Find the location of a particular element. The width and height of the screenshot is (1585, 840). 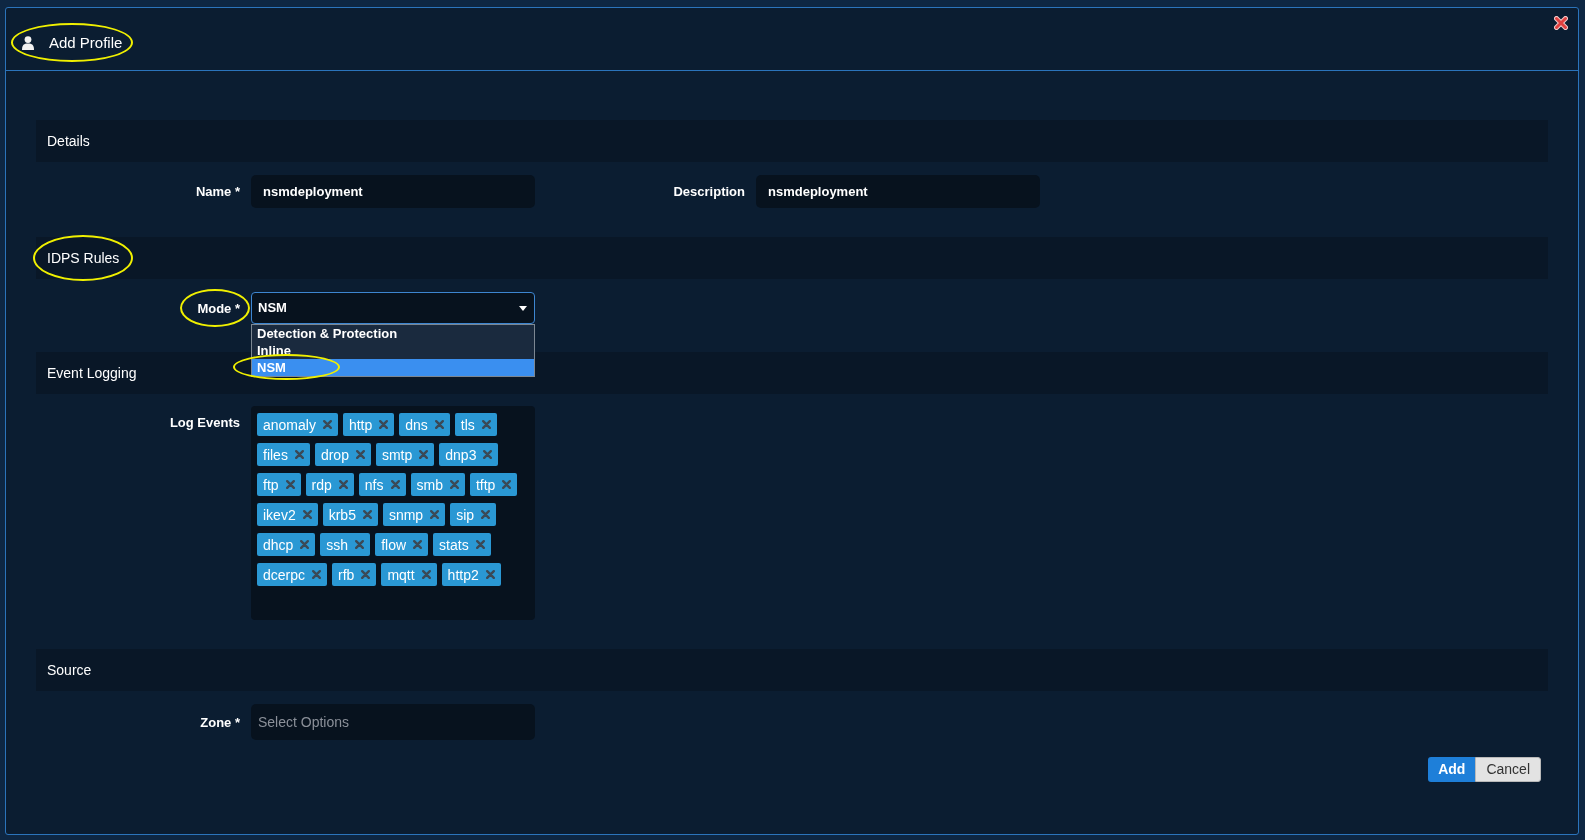

field-label: Name * is located at coordinates (217, 191).